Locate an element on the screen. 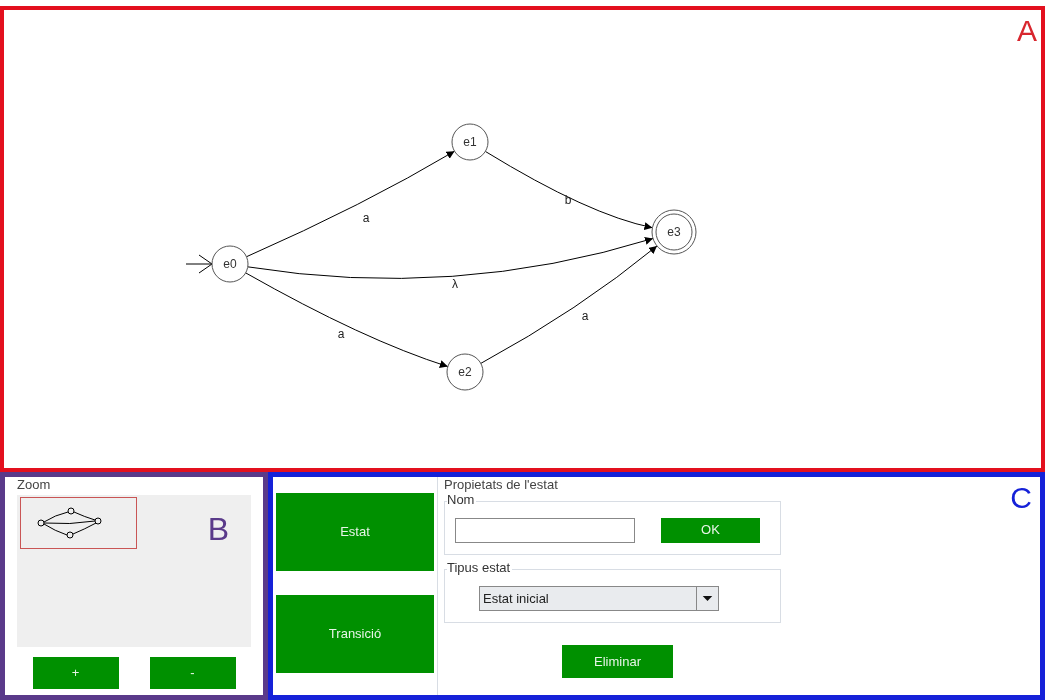 The width and height of the screenshot is (1045, 700). group-legend: Nom is located at coordinates (462, 499).